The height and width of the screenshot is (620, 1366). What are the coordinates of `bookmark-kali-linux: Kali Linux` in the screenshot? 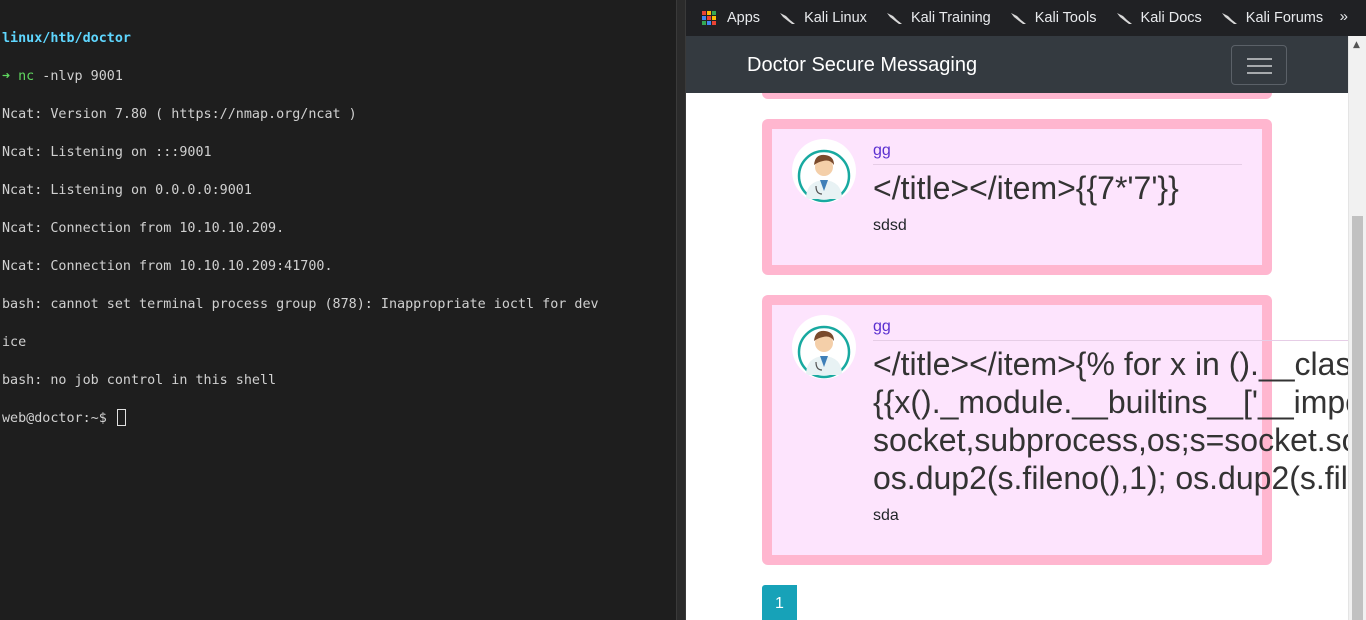 It's located at (823, 18).